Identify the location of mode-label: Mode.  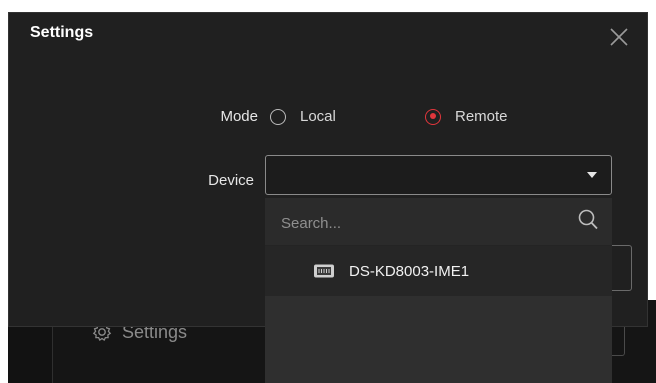
(239, 116).